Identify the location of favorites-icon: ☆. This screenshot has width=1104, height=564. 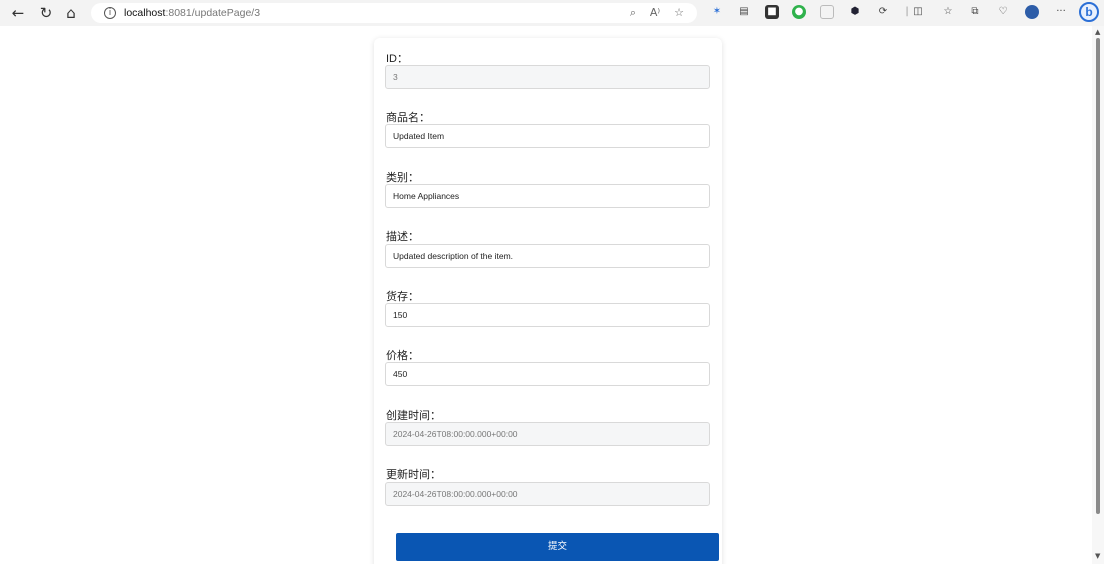
(948, 12).